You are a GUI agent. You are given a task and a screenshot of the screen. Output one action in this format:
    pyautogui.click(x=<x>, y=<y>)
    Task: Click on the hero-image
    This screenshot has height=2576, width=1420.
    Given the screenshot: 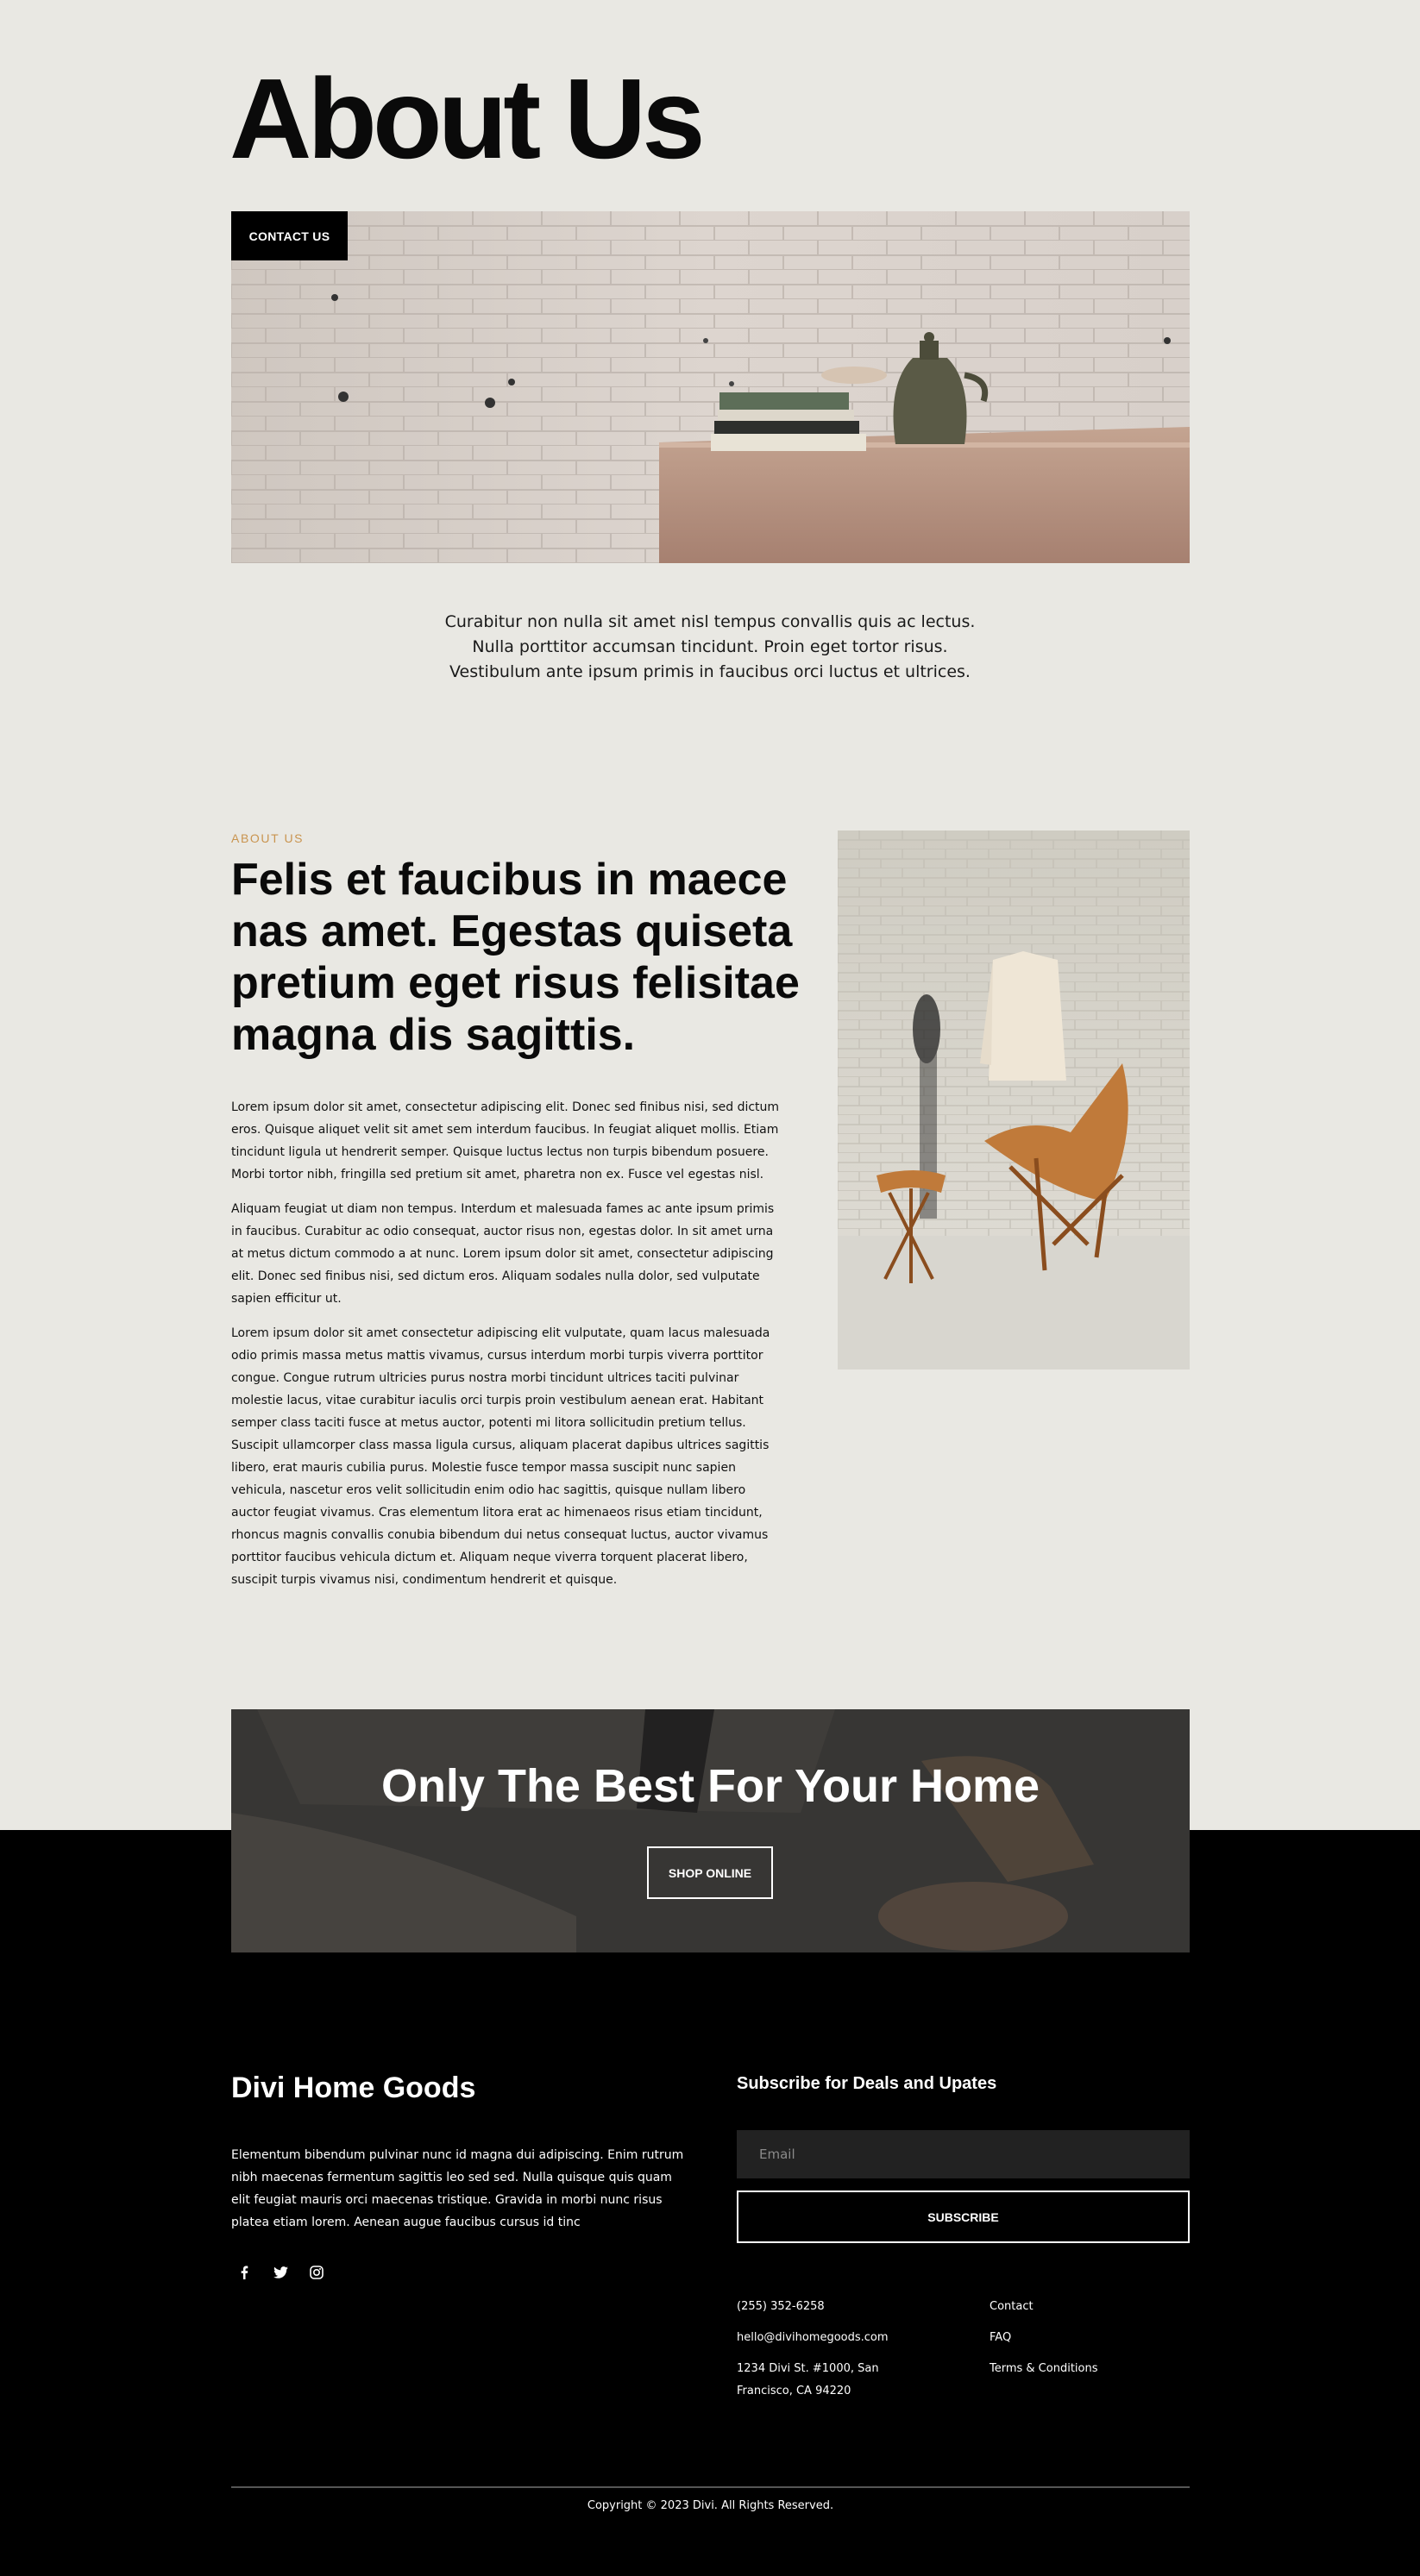 What is the action you would take?
    pyautogui.click(x=710, y=387)
    